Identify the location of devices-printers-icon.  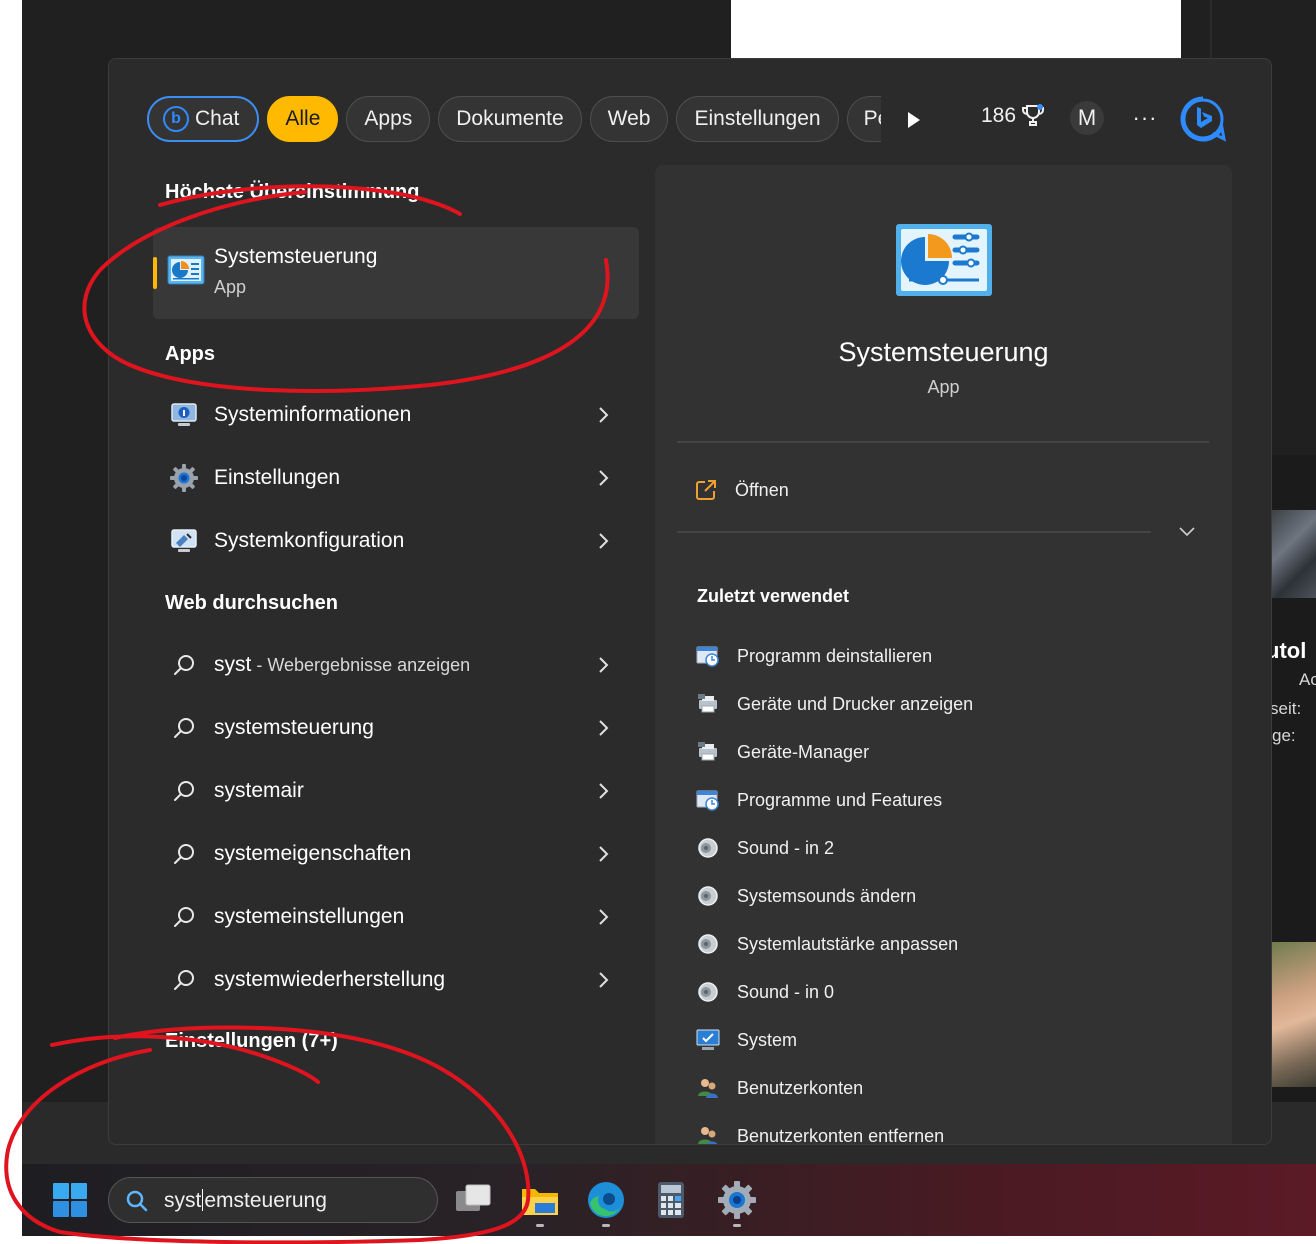
(708, 704).